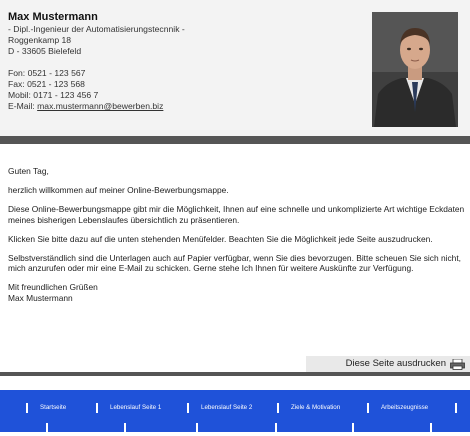 This screenshot has width=470, height=436. Describe the element at coordinates (23, 106) in the screenshot. I see `email-label: E-Mail:` at that location.